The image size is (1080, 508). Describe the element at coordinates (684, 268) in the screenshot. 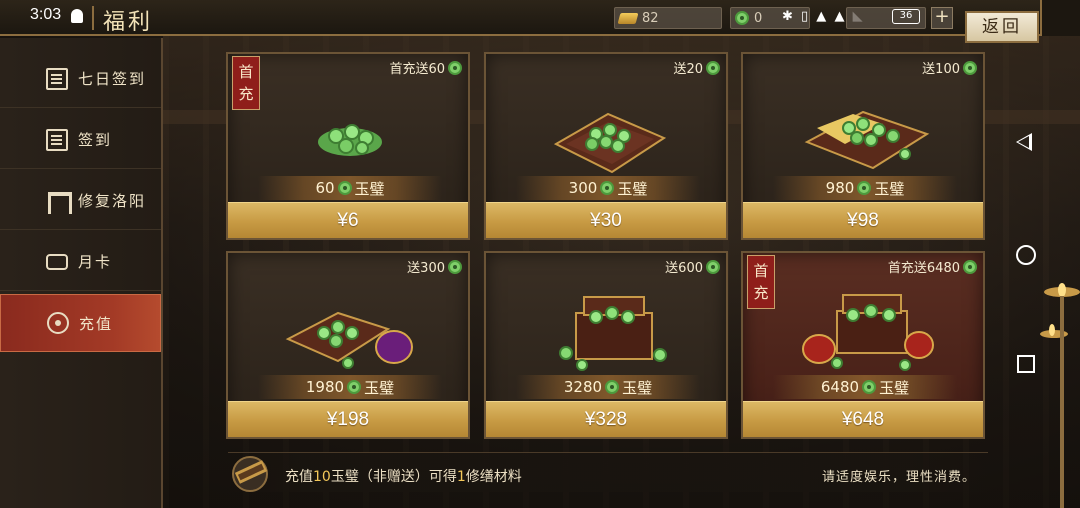

I see `bonus-text: 送600` at that location.